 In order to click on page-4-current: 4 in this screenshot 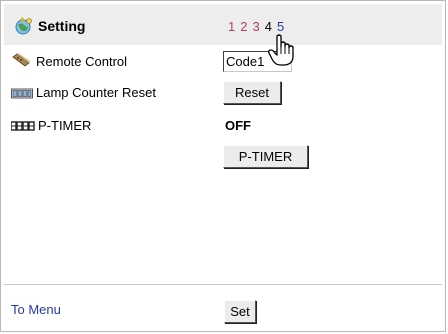, I will do `click(268, 26)`.